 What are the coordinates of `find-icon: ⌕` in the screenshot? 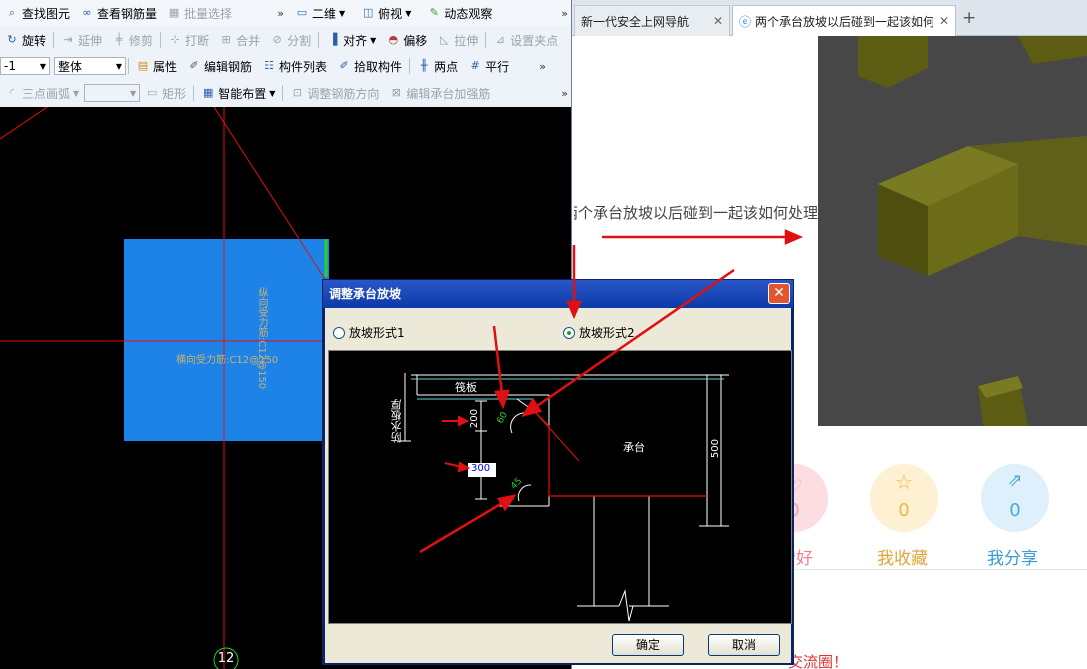 It's located at (12, 12).